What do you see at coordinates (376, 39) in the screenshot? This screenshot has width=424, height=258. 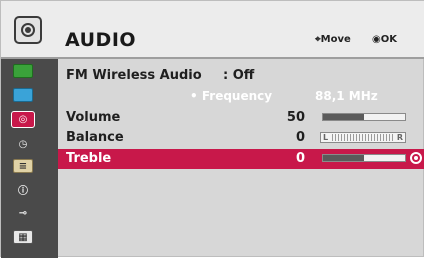 I see `ok-button-icon: ◉` at bounding box center [376, 39].